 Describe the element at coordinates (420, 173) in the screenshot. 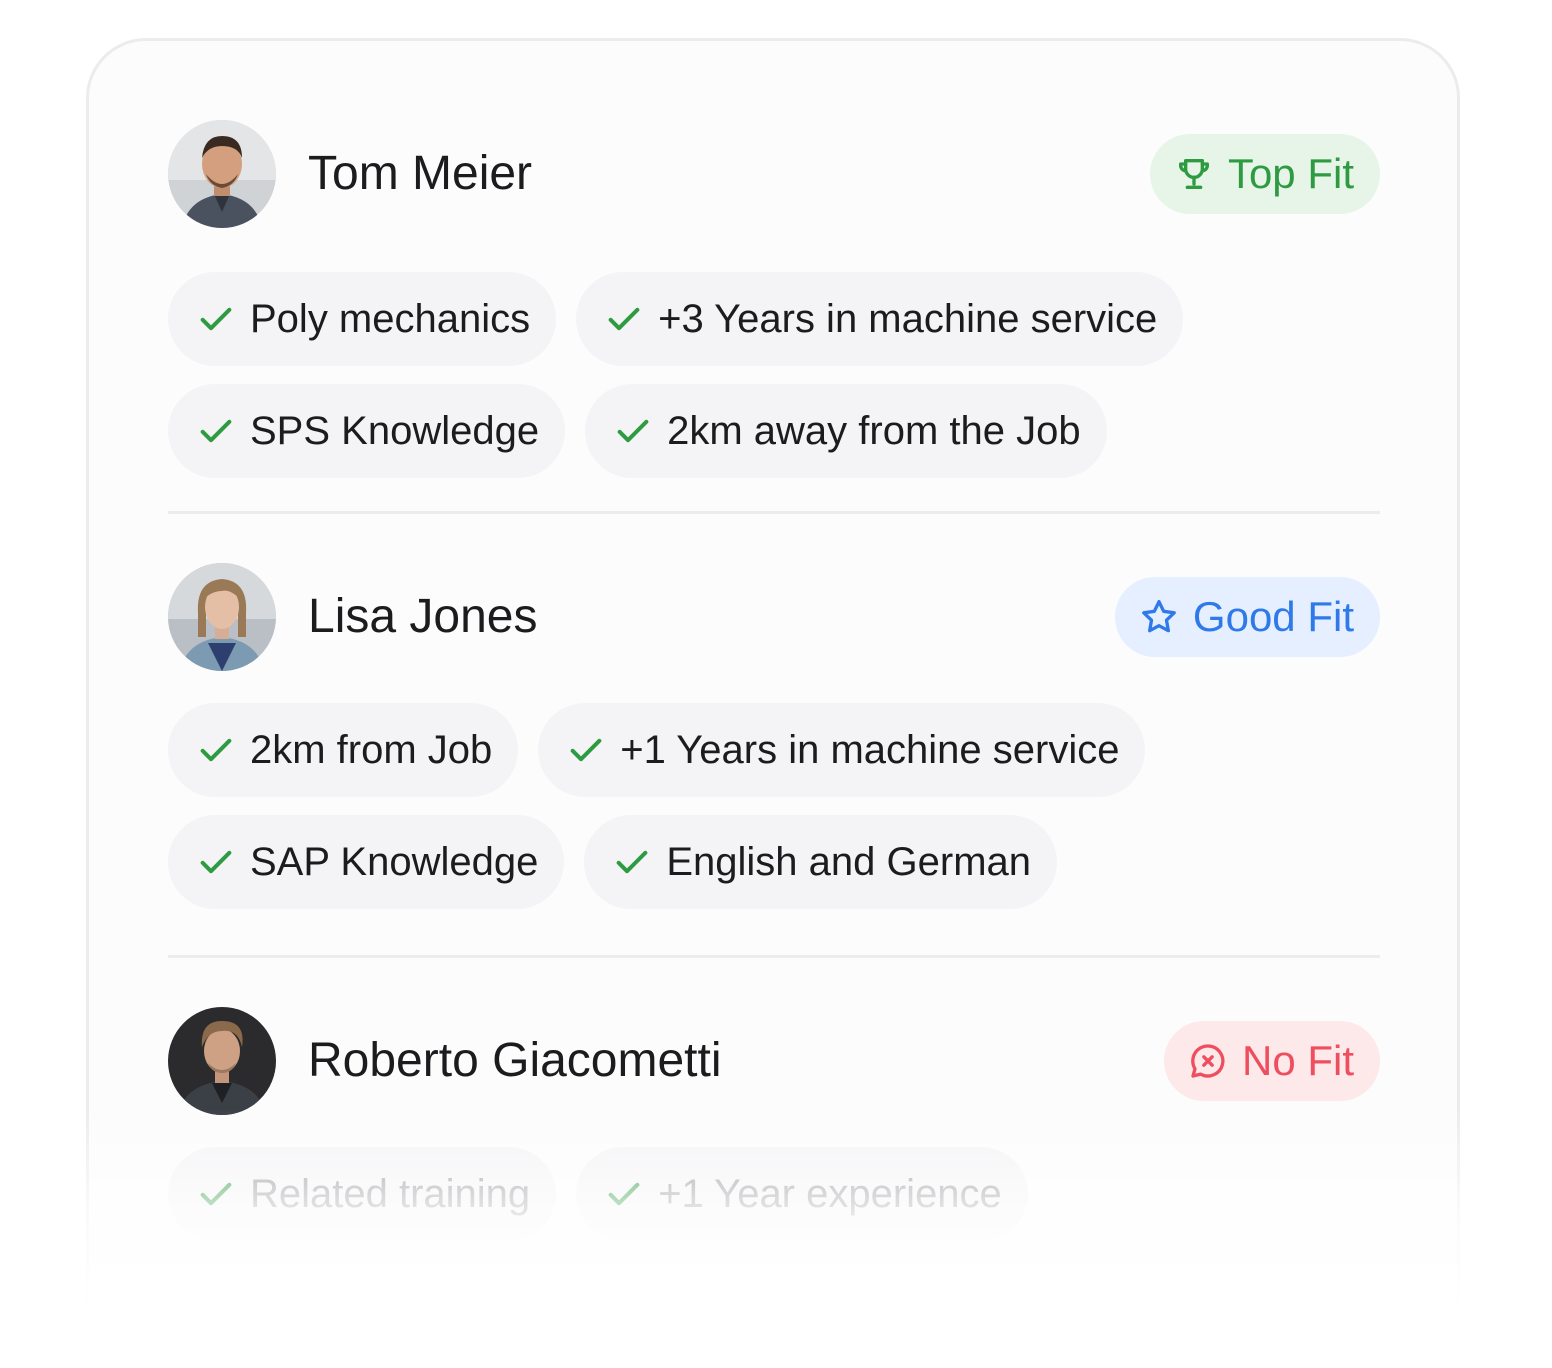

I see `candidate-name: Tom Meier` at that location.